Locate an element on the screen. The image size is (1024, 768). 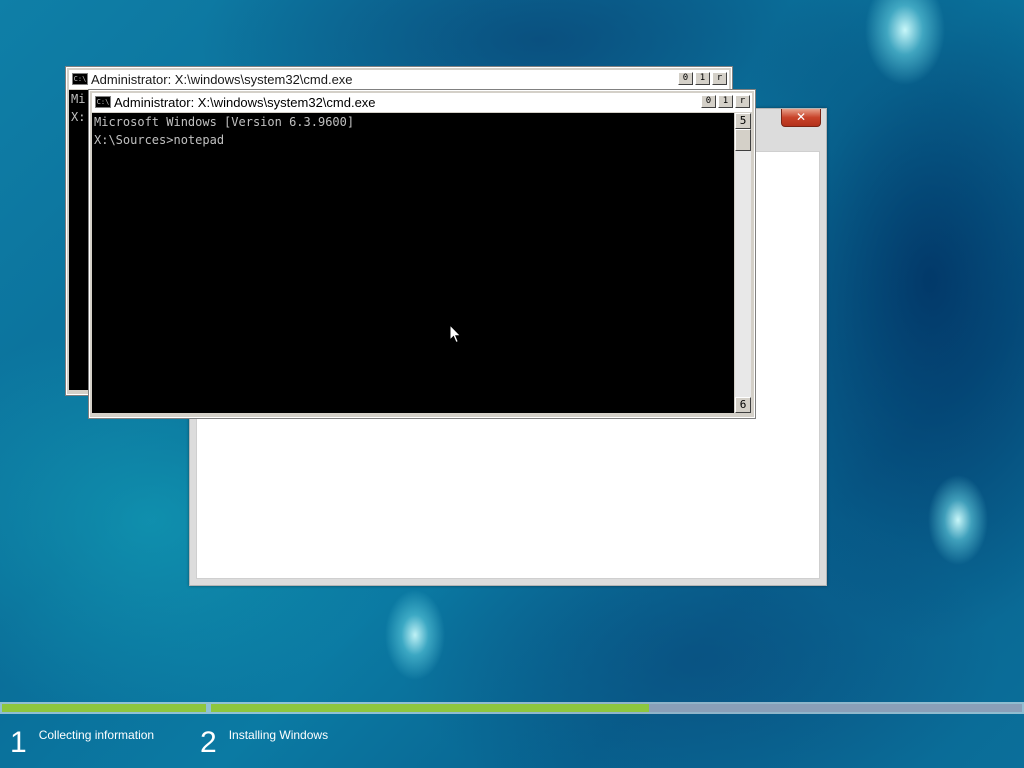
setup-close-button: ✕ is located at coordinates (801, 118).